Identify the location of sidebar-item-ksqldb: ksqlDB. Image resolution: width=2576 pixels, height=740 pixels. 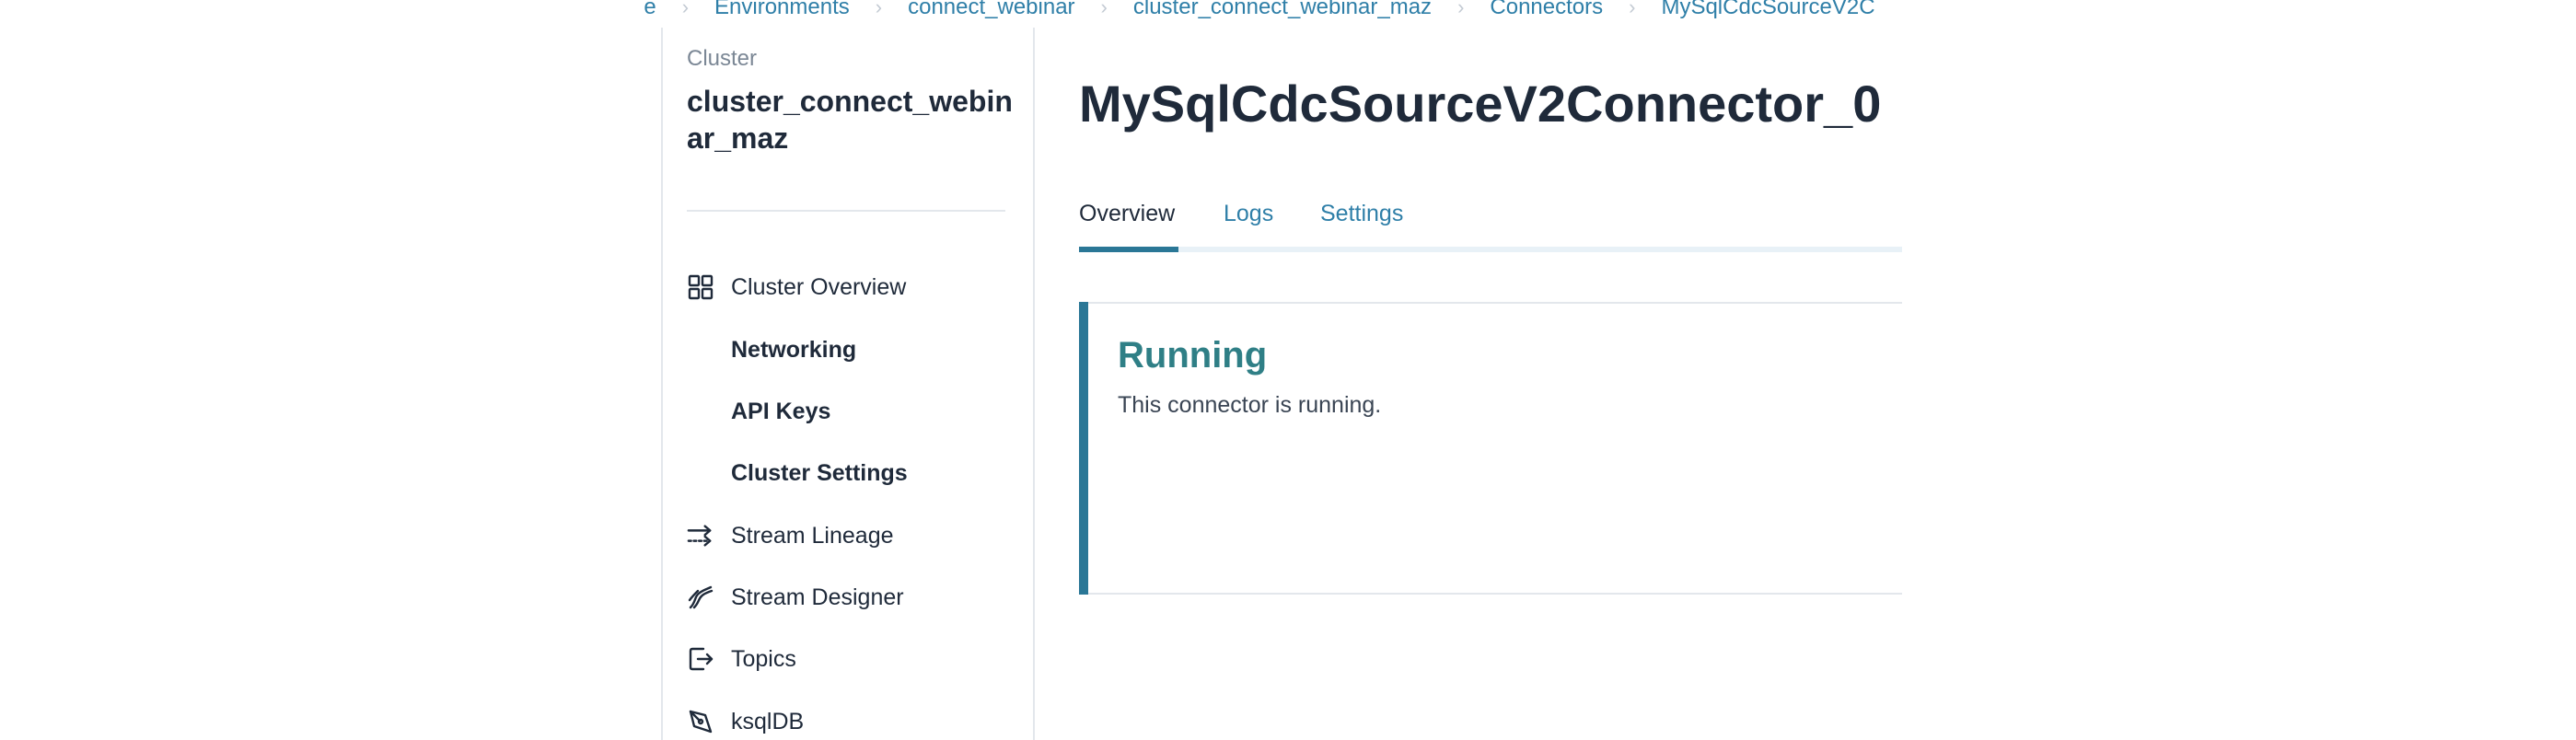
(745, 721).